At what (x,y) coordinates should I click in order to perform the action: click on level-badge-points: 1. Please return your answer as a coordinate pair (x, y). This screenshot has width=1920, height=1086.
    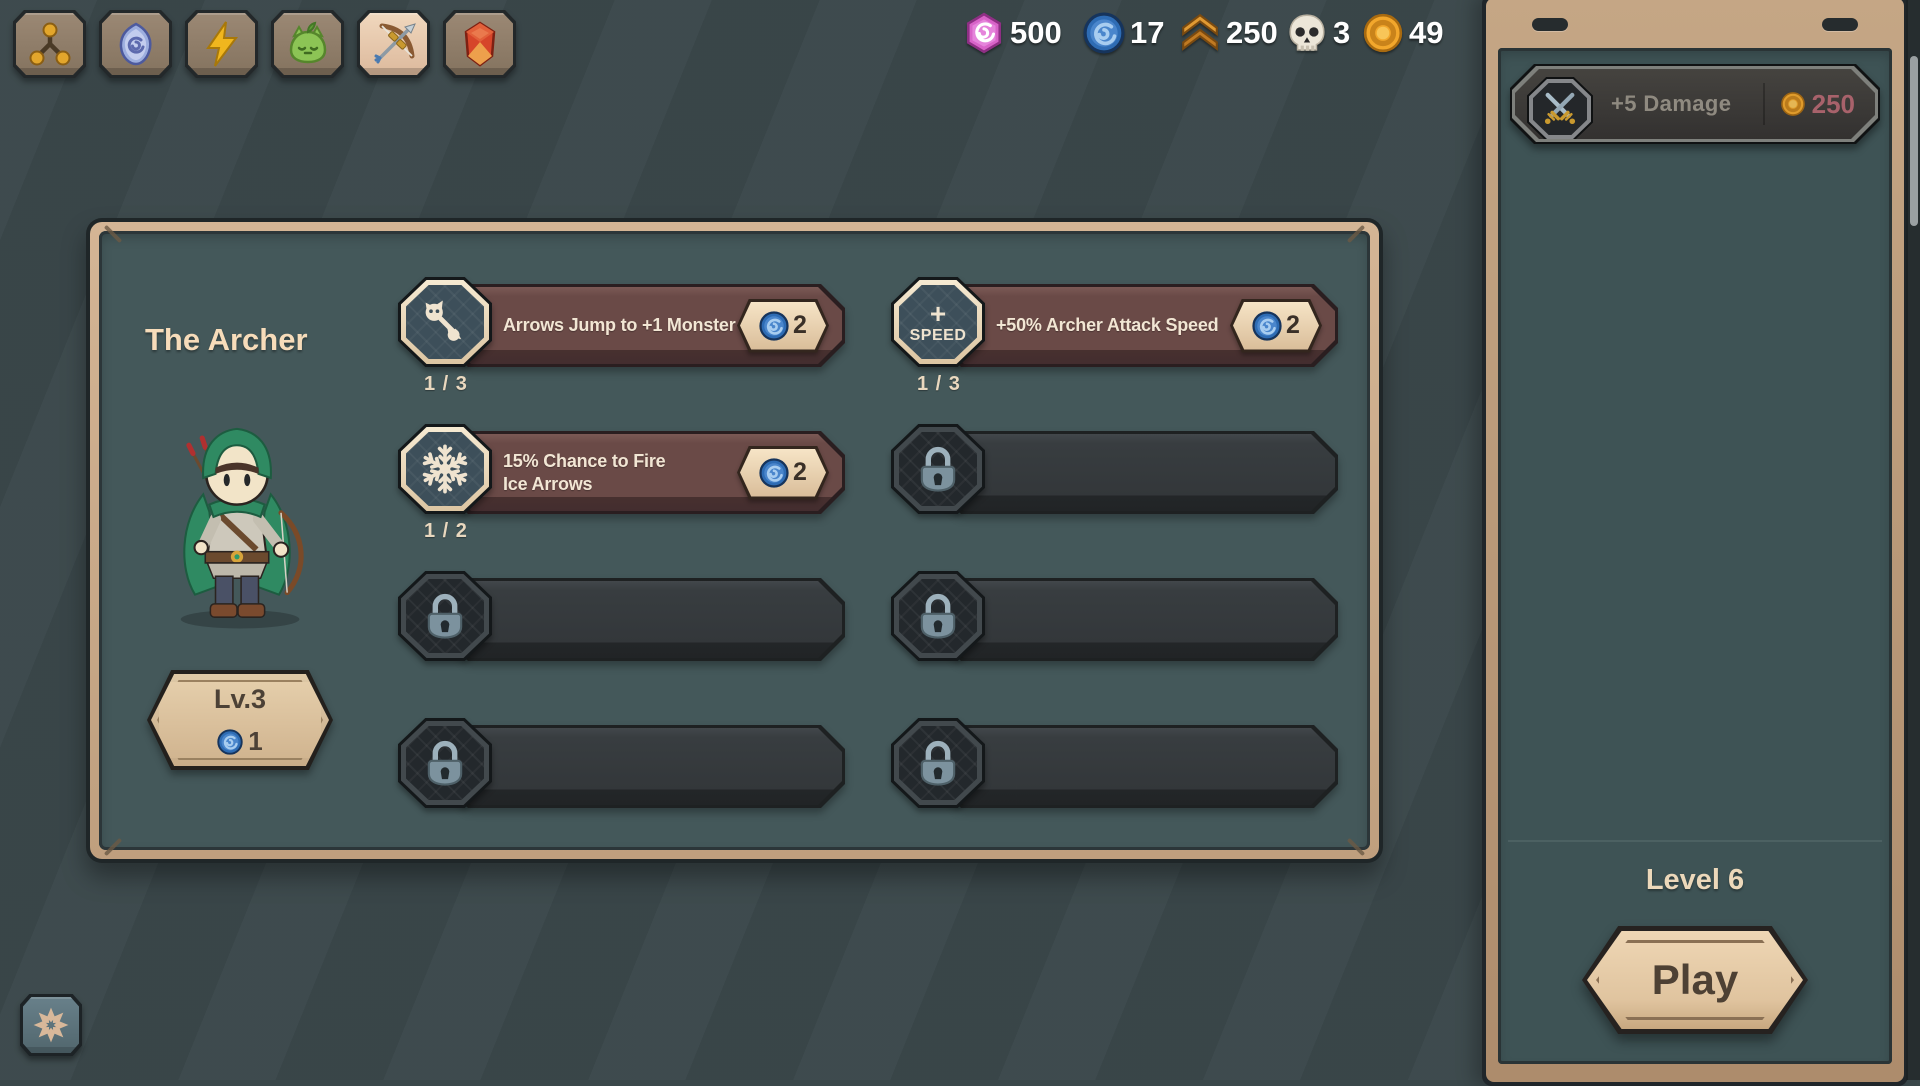
    Looking at the image, I should click on (255, 741).